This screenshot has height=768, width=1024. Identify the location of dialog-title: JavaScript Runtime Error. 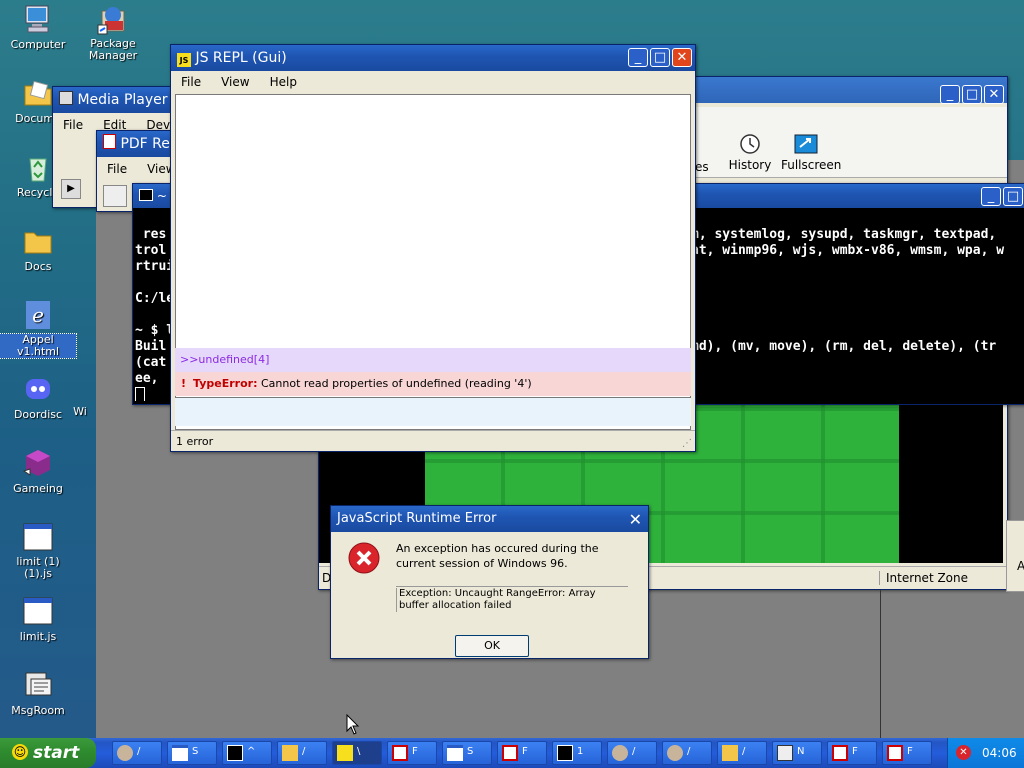
(417, 518).